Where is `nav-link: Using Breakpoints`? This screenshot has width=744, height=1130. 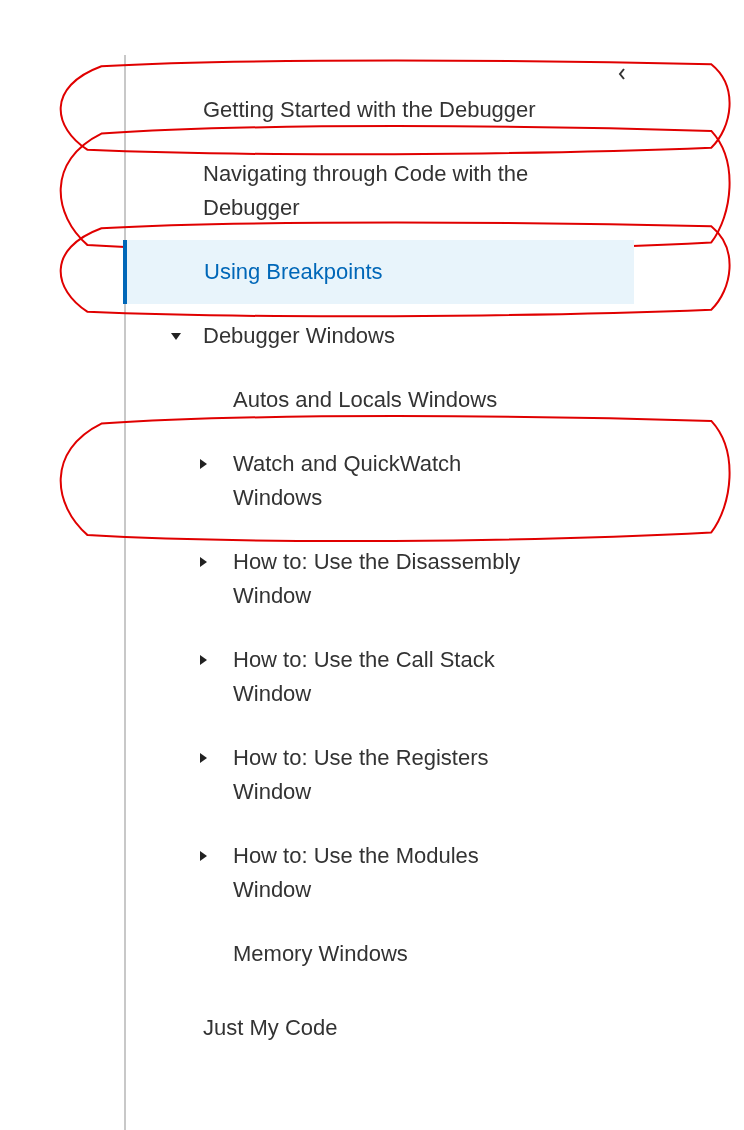
nav-link: Using Breakpoints is located at coordinates (378, 272).